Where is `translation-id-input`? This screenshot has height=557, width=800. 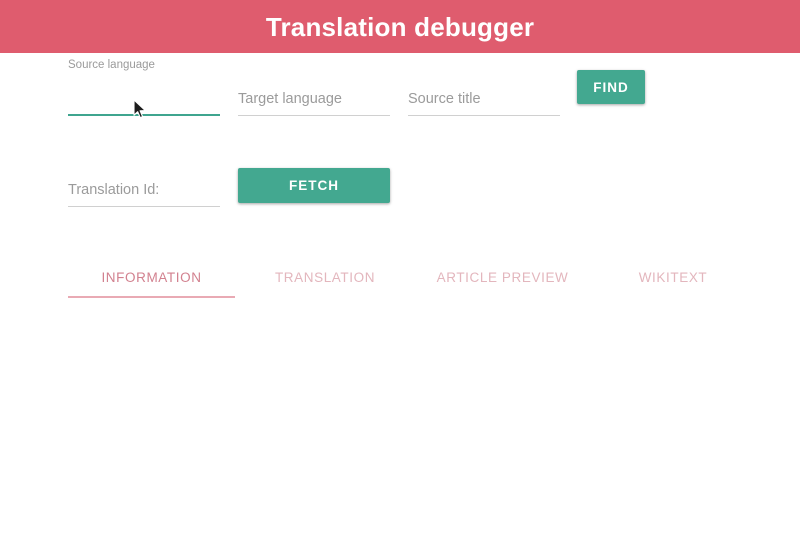 translation-id-input is located at coordinates (144, 190).